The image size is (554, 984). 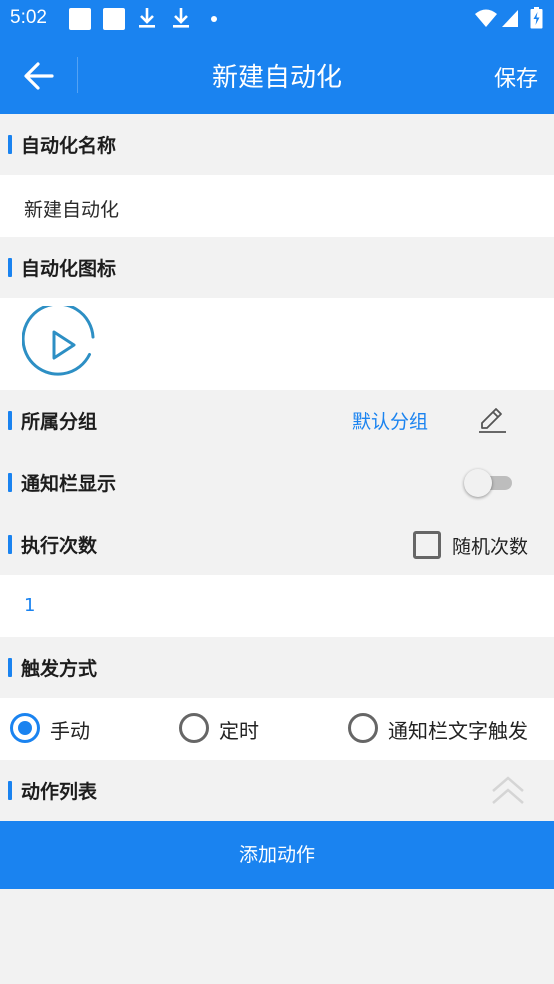 What do you see at coordinates (486, 18) in the screenshot?
I see `wifi-icon` at bounding box center [486, 18].